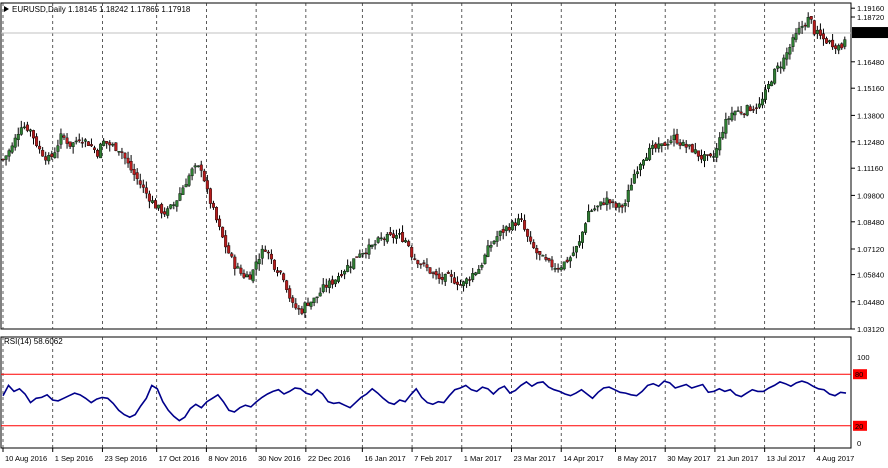  Describe the element at coordinates (535, 458) in the screenshot. I see `x-tick-label: 23 Mar 2017` at that location.